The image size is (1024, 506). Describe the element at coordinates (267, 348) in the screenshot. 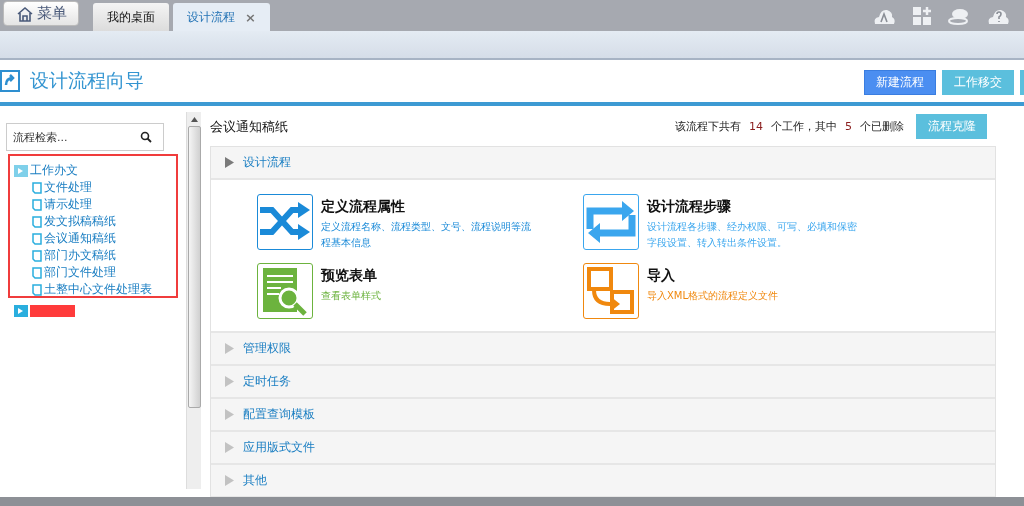

I see `section-title: 管理权限` at that location.